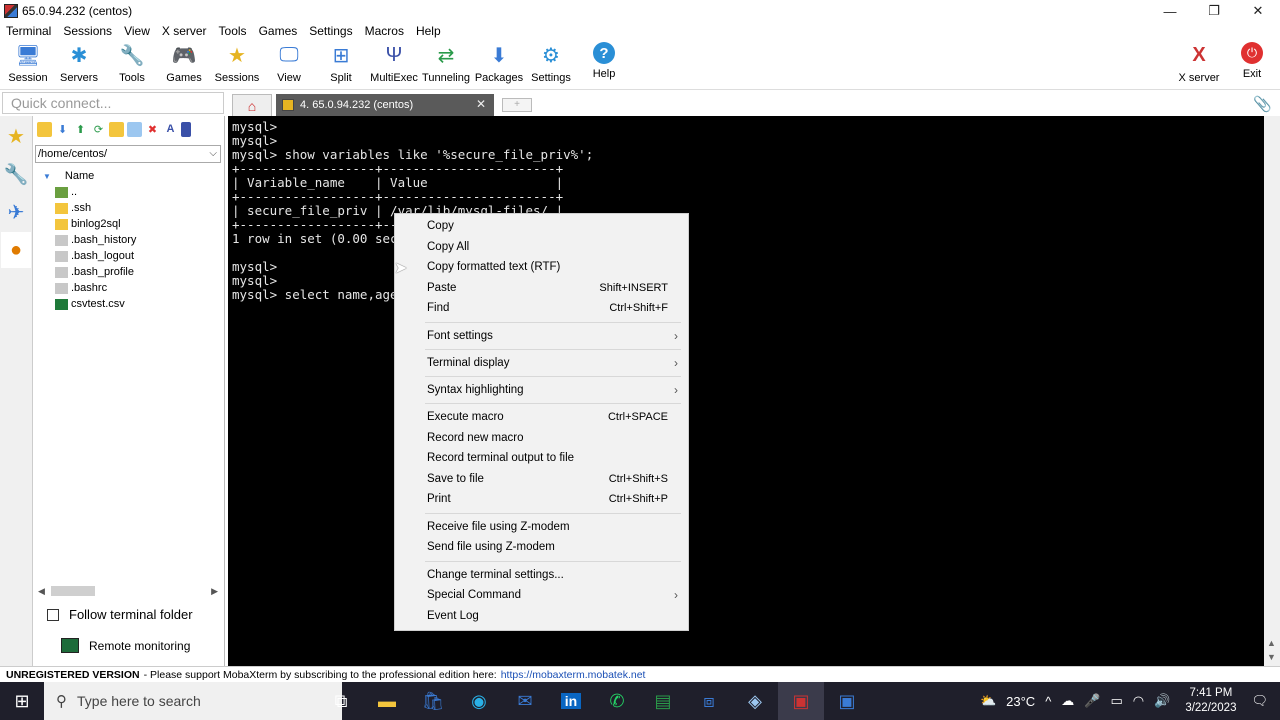 This screenshot has height=720, width=1280. Describe the element at coordinates (16, 136) in the screenshot. I see `sessions-star-icon: ★` at that location.